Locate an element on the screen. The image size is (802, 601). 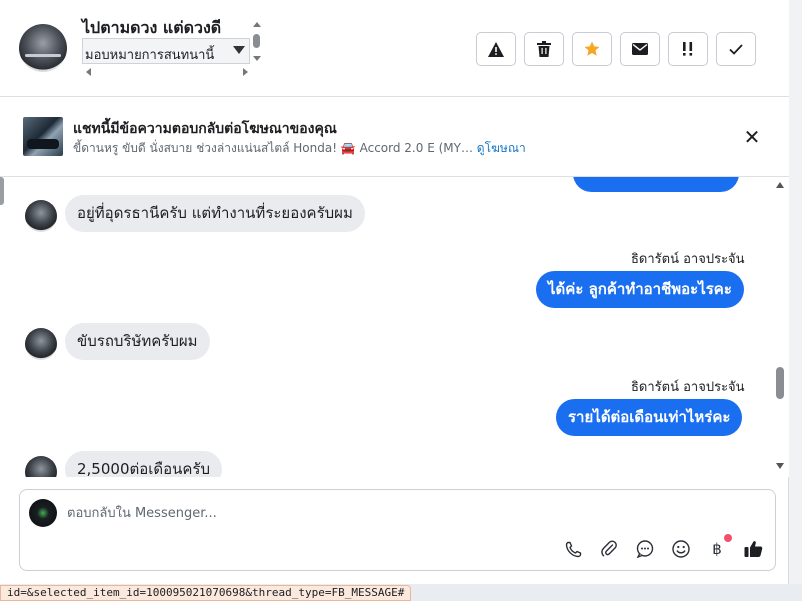
star-icon is located at coordinates (592, 48).